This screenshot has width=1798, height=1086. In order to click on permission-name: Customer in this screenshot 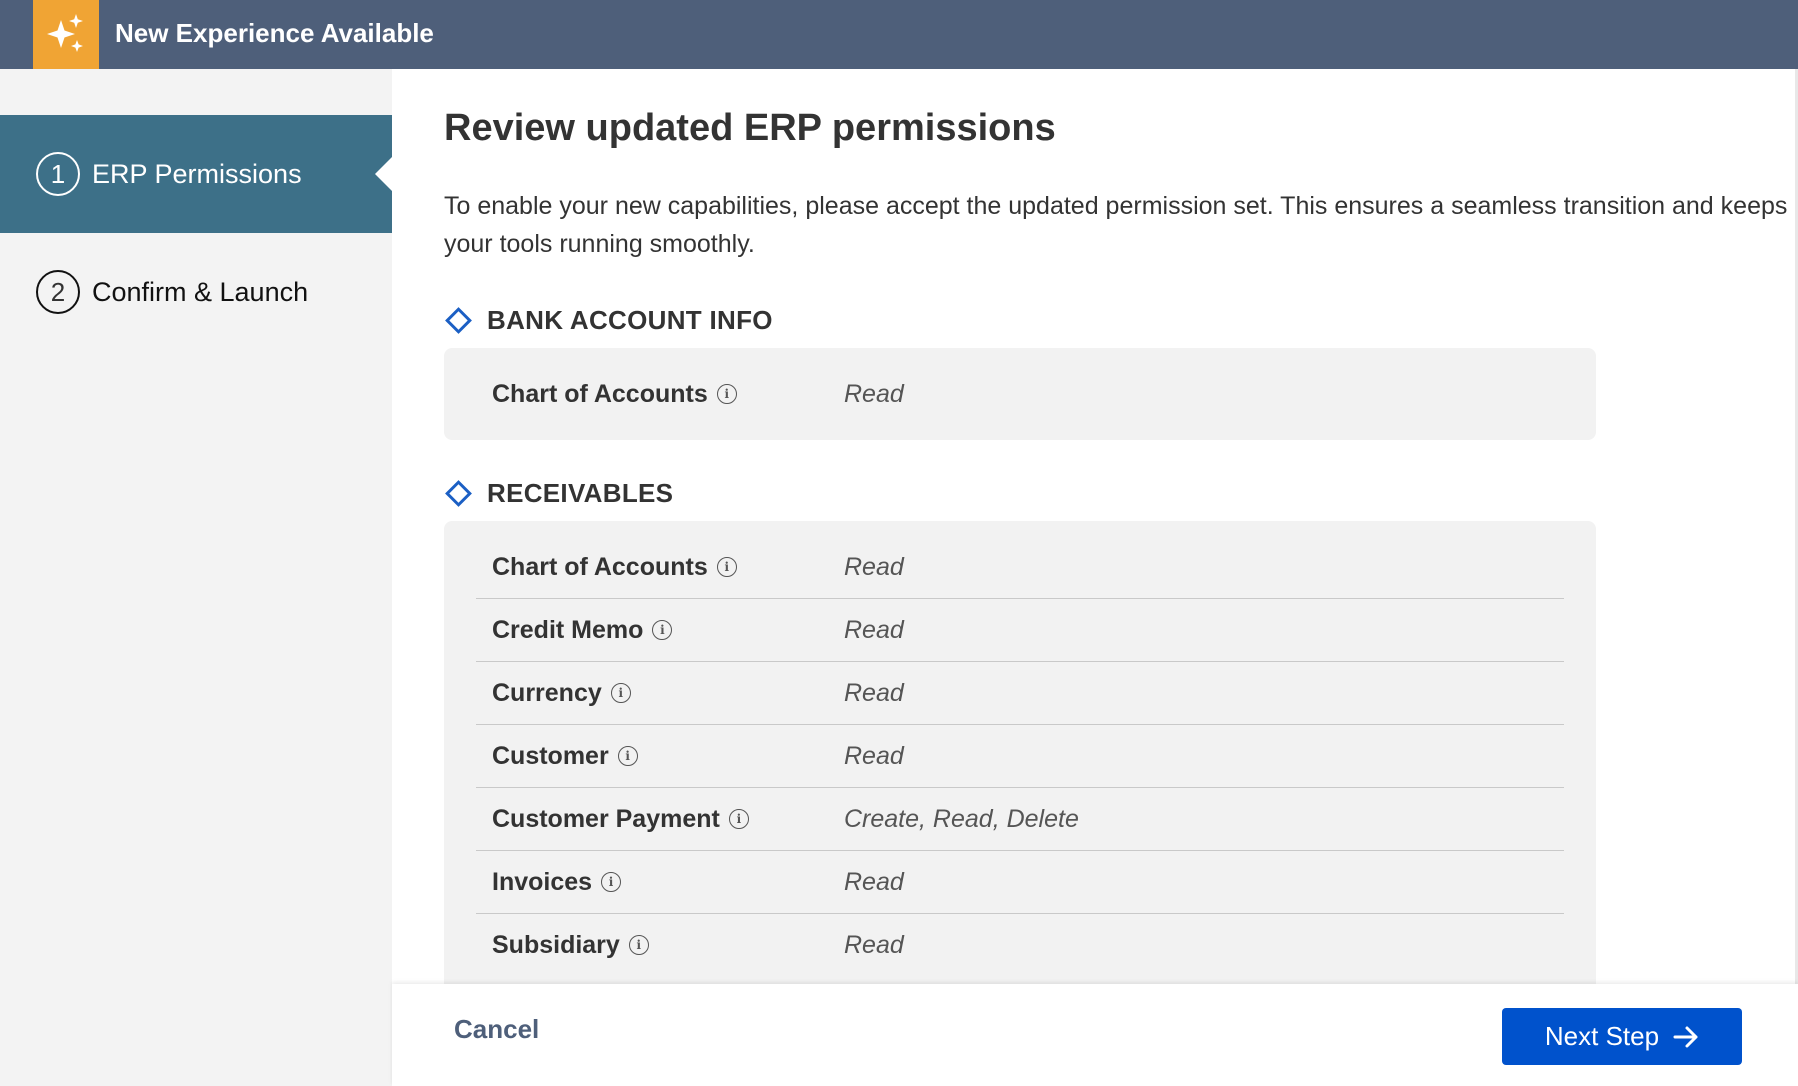, I will do `click(550, 755)`.